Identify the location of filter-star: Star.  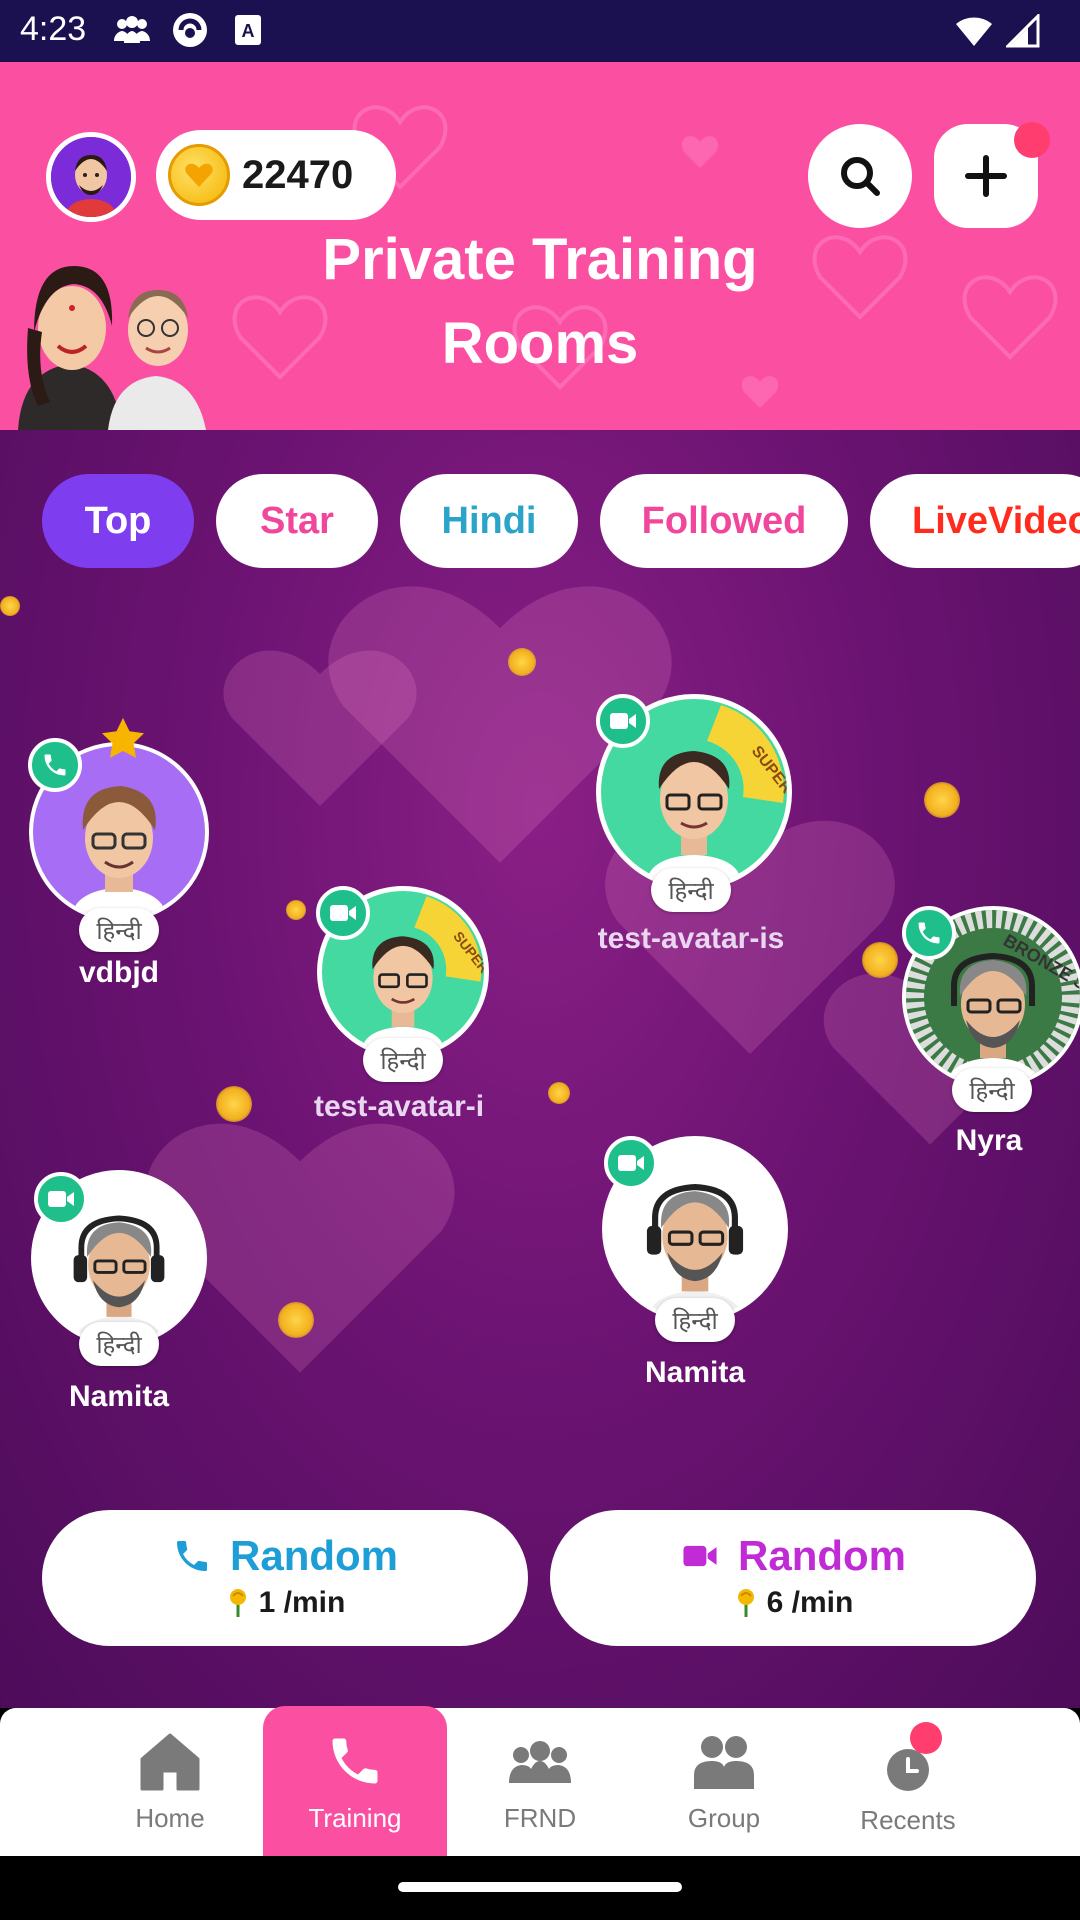
(297, 521).